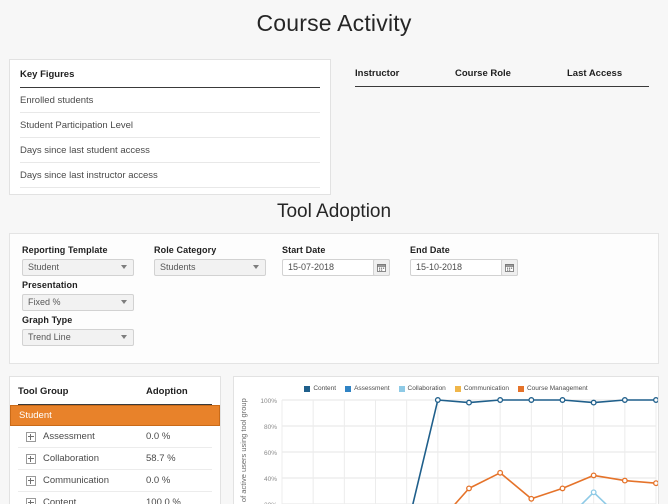 The width and height of the screenshot is (668, 504). Describe the element at coordinates (161, 458) in the screenshot. I see `tool-row-adoption: 58.7 %` at that location.